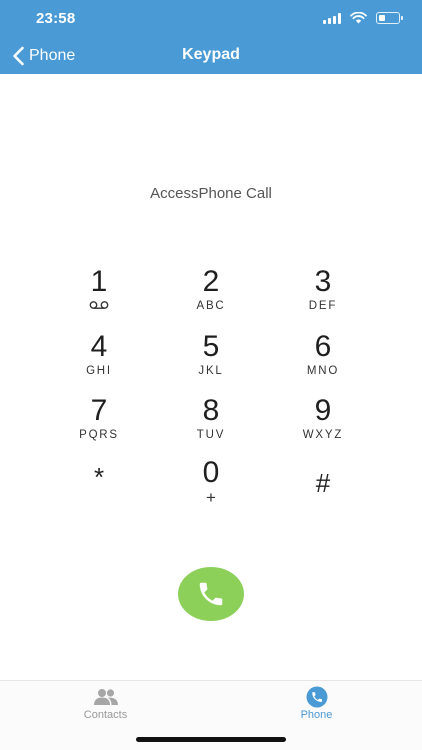  What do you see at coordinates (99, 281) in the screenshot?
I see `key-digit: 1` at bounding box center [99, 281].